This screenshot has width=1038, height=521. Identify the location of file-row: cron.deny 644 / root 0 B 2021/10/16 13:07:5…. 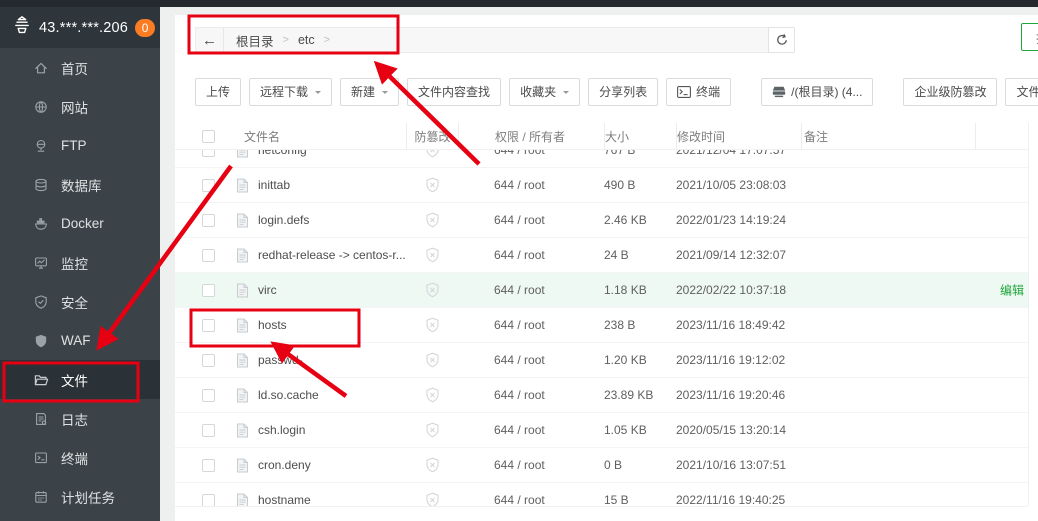
(601, 465).